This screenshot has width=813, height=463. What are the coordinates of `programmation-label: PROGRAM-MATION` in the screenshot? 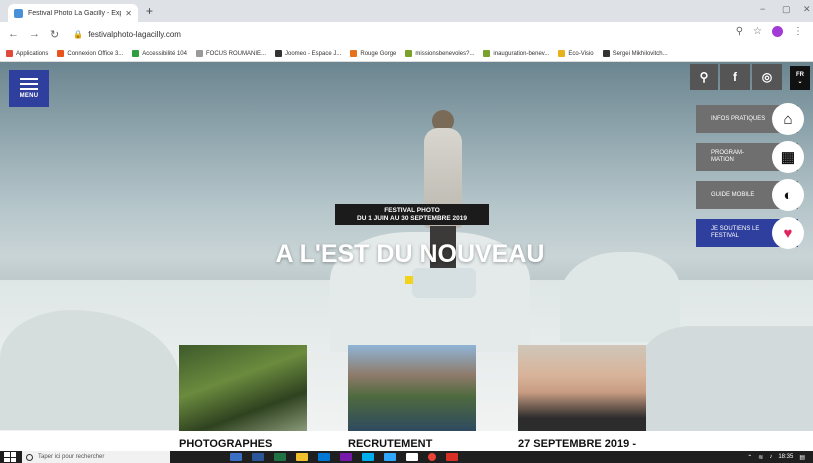 It's located at (727, 156).